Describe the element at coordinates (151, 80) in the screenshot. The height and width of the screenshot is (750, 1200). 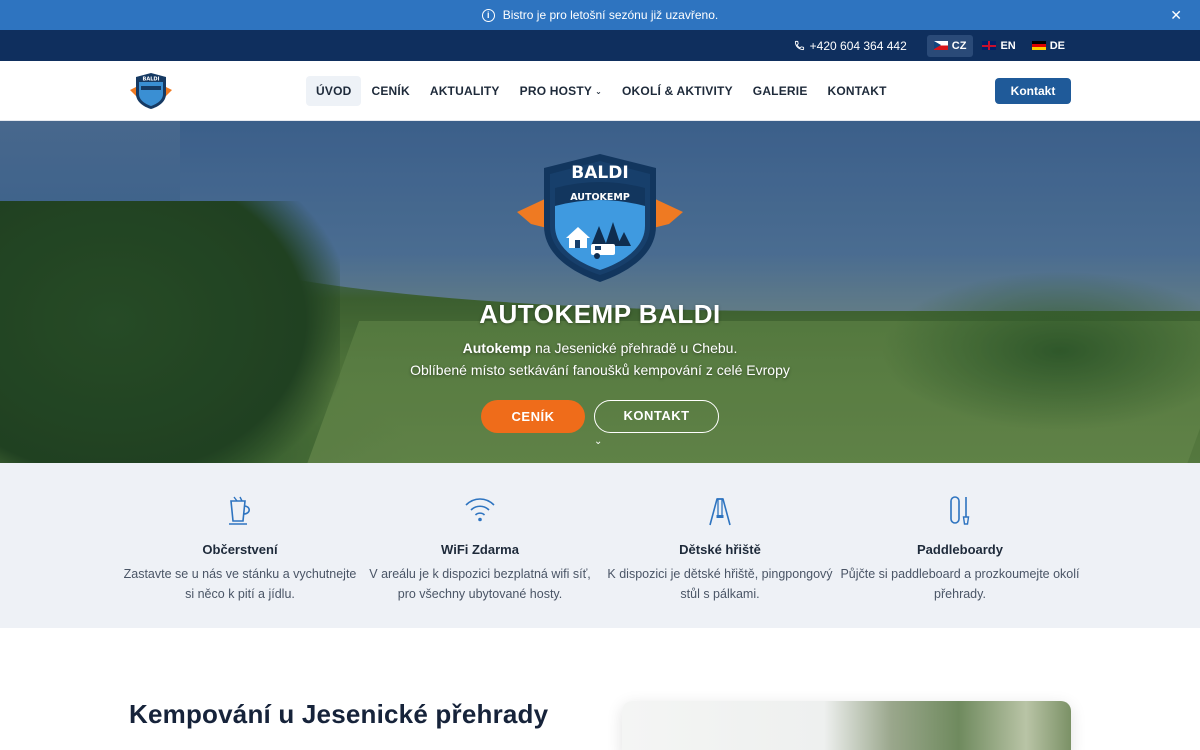
I see `svg-text: BALDI` at that location.